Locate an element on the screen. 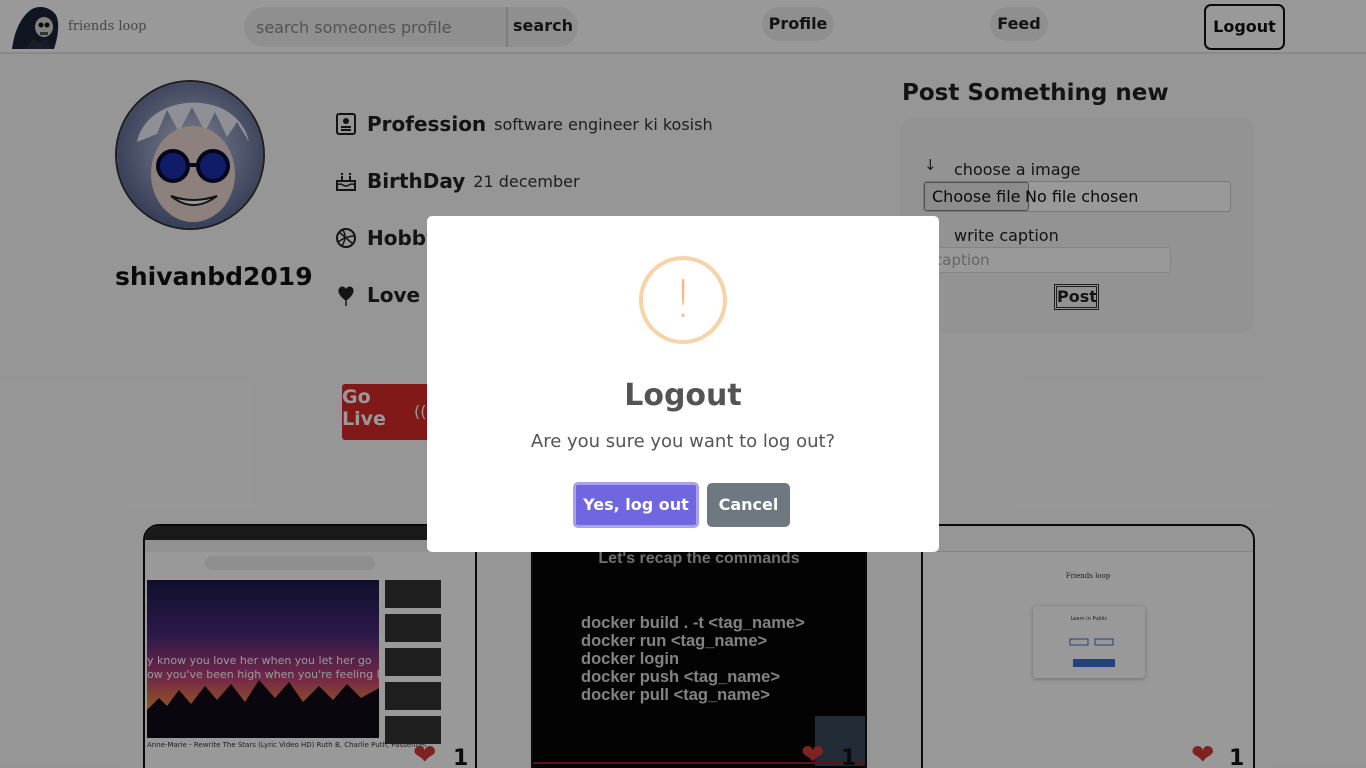 Image resolution: width=1366 pixels, height=768 pixels. cancel-button: Cancel is located at coordinates (748, 505).